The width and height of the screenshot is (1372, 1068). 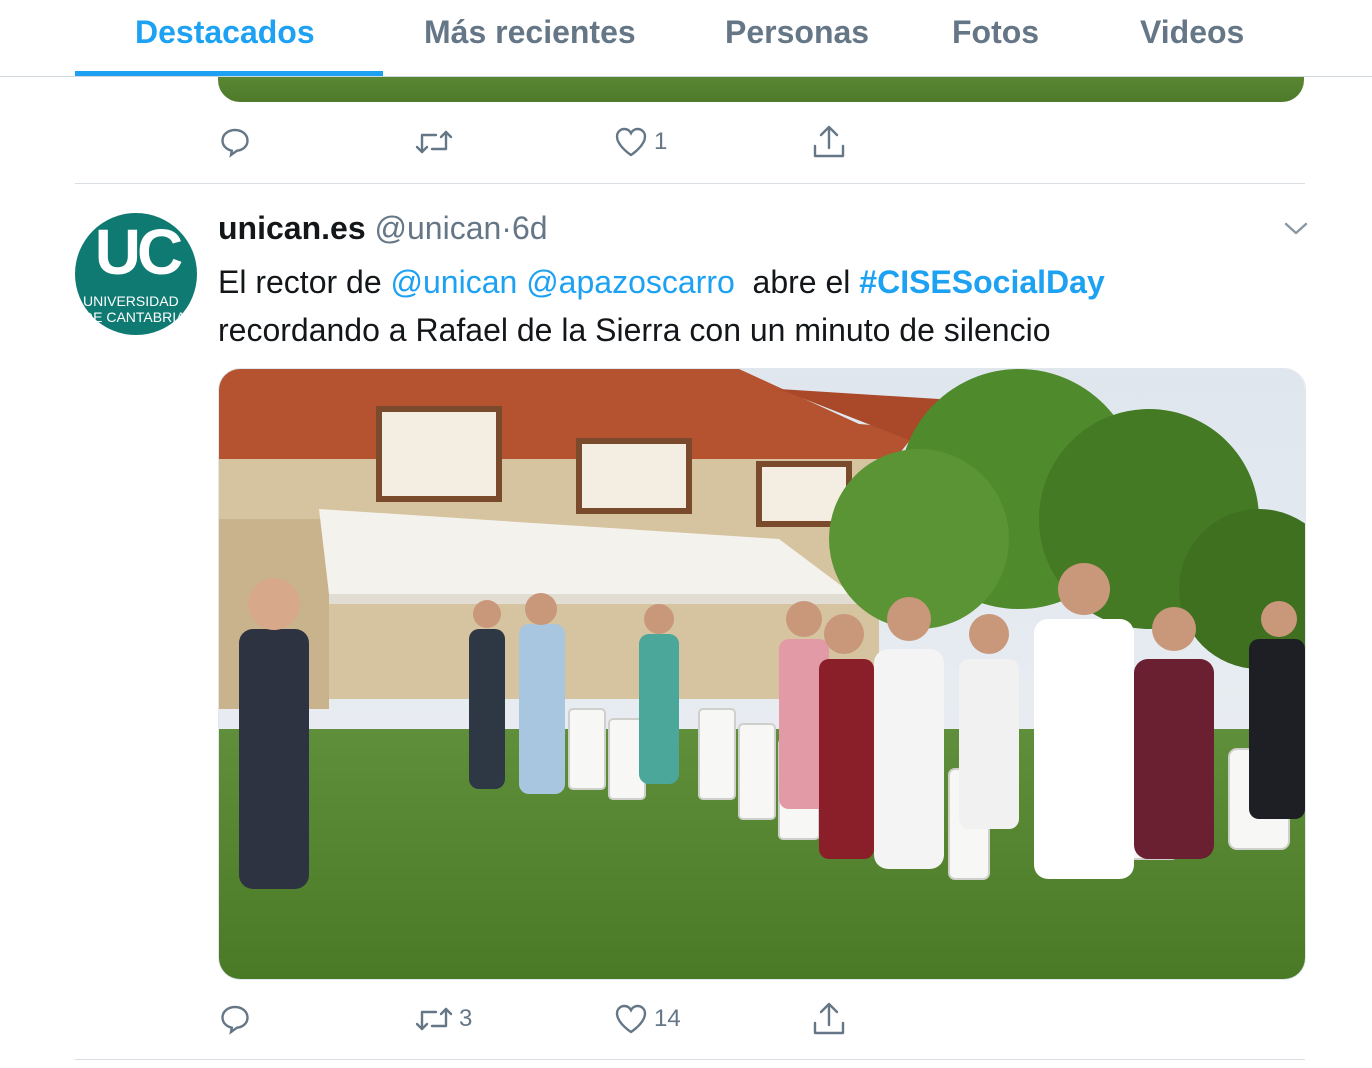 I want to click on retweet-button: 3, so click(x=443, y=1019).